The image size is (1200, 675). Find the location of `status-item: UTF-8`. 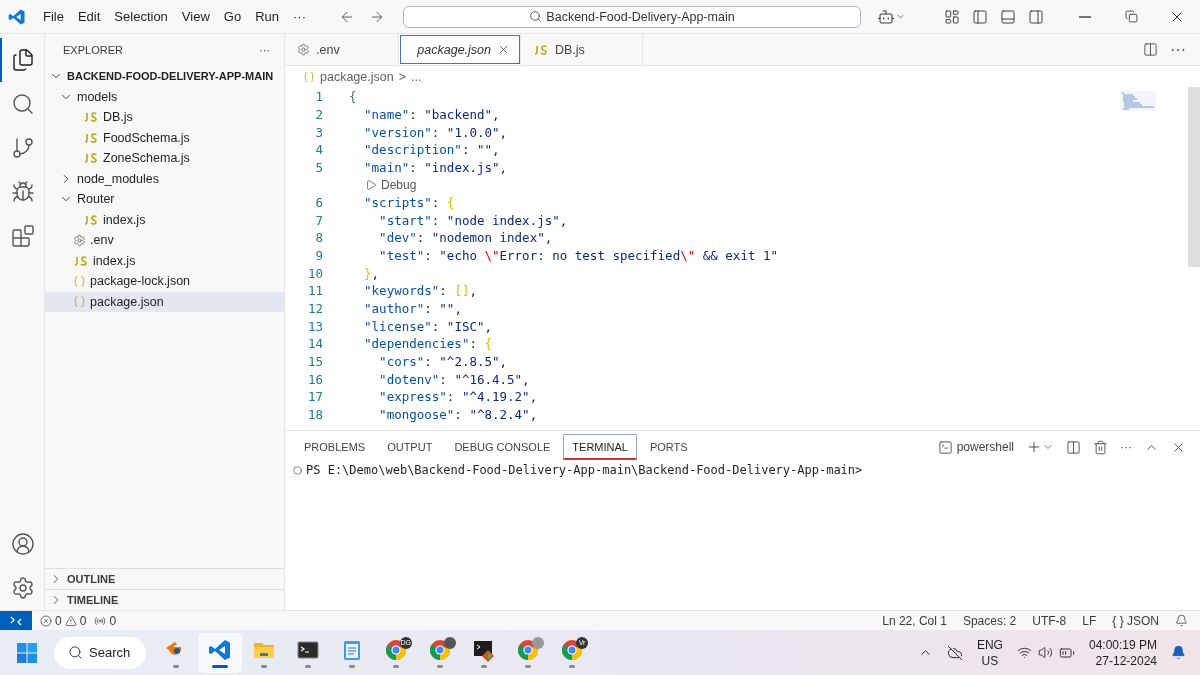

status-item: UTF-8 is located at coordinates (1049, 620).